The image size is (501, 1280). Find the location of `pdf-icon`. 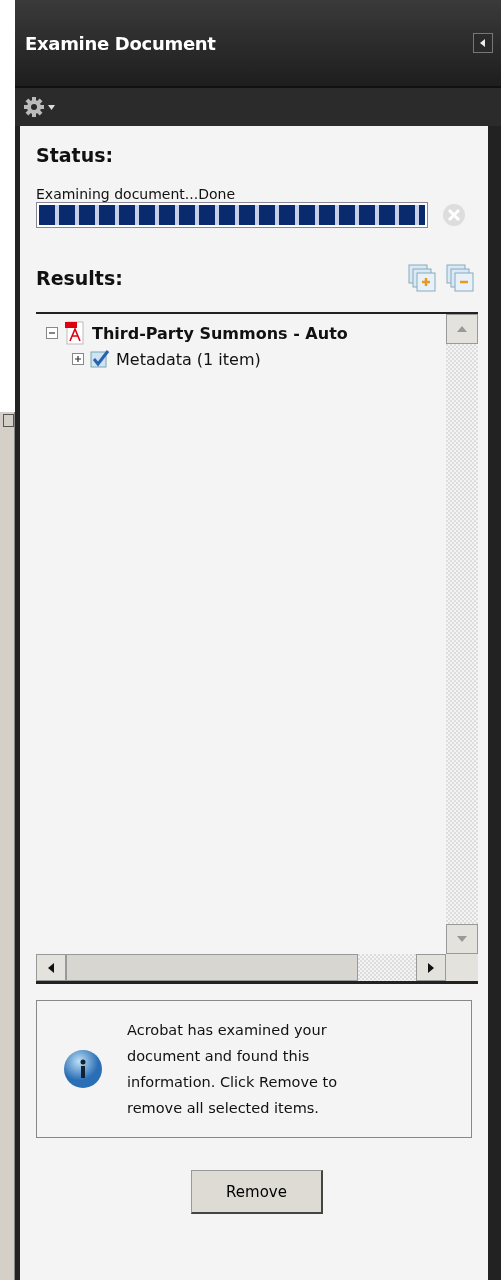

pdf-icon is located at coordinates (75, 333).